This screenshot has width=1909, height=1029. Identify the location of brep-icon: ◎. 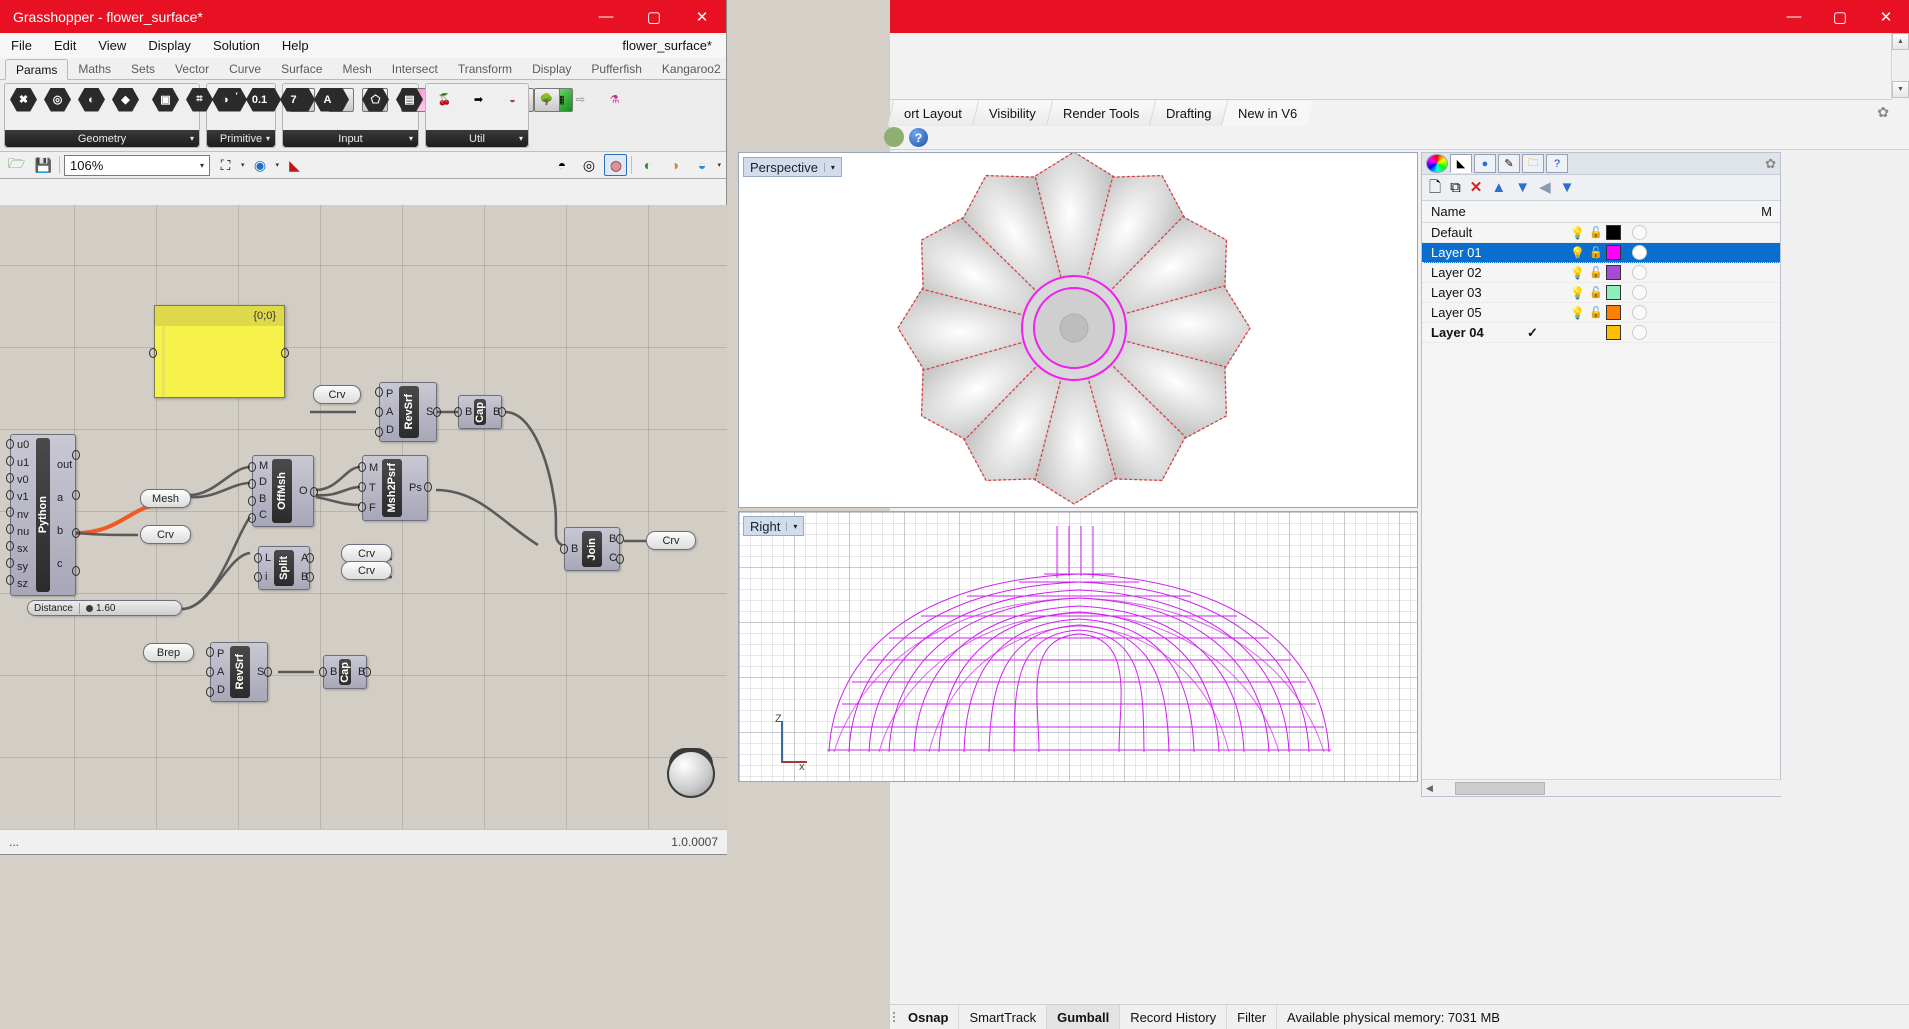
(57, 99).